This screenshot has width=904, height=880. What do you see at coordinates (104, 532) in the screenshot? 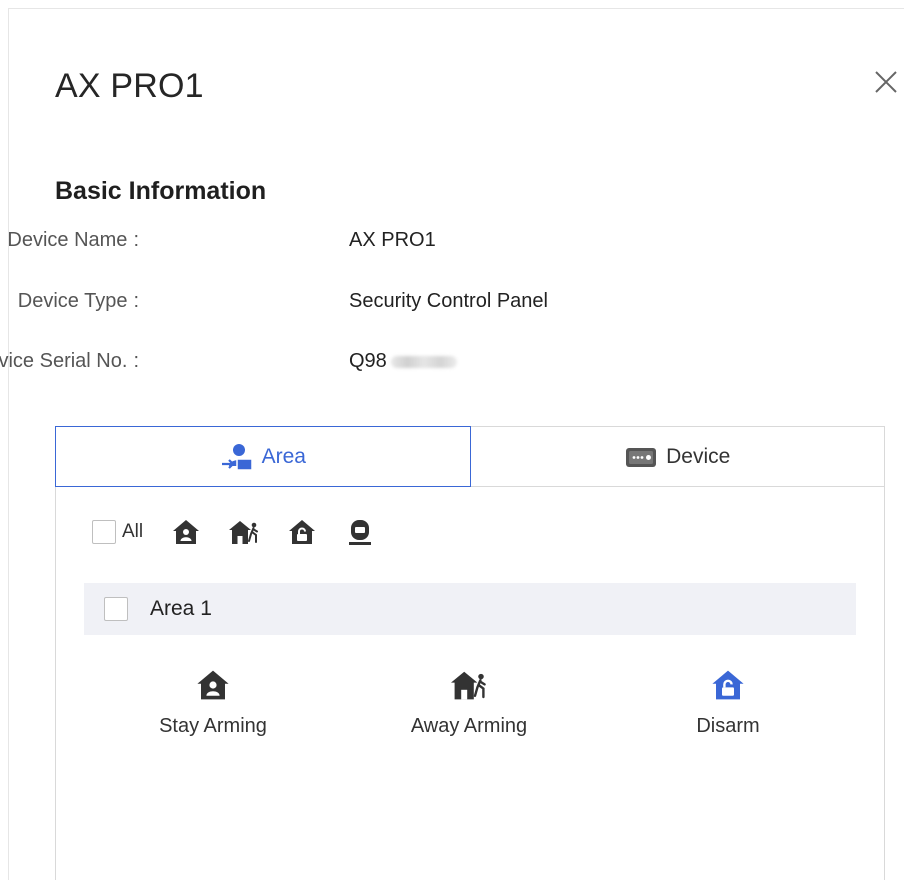
I see `select-all-checkbox` at bounding box center [104, 532].